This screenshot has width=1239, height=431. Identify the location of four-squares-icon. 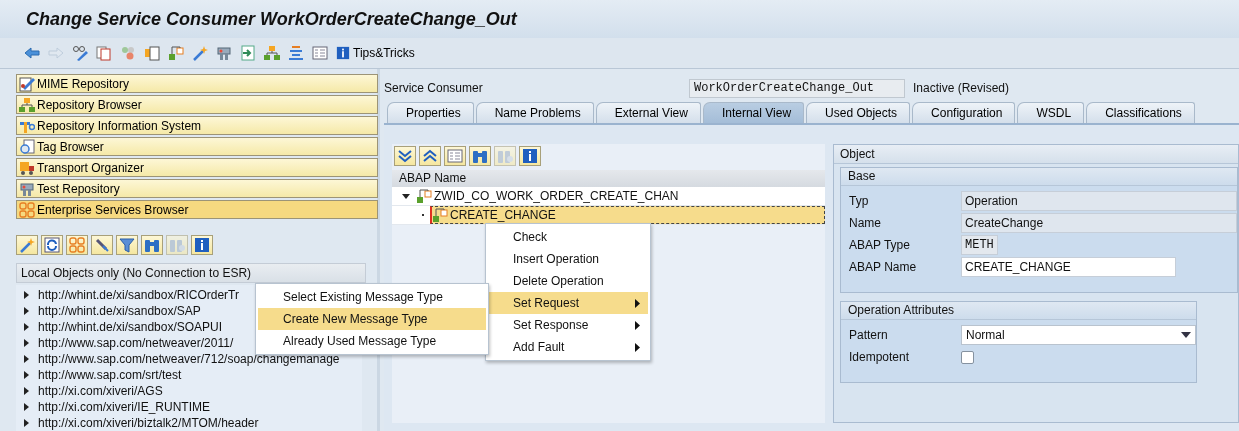
(27, 209).